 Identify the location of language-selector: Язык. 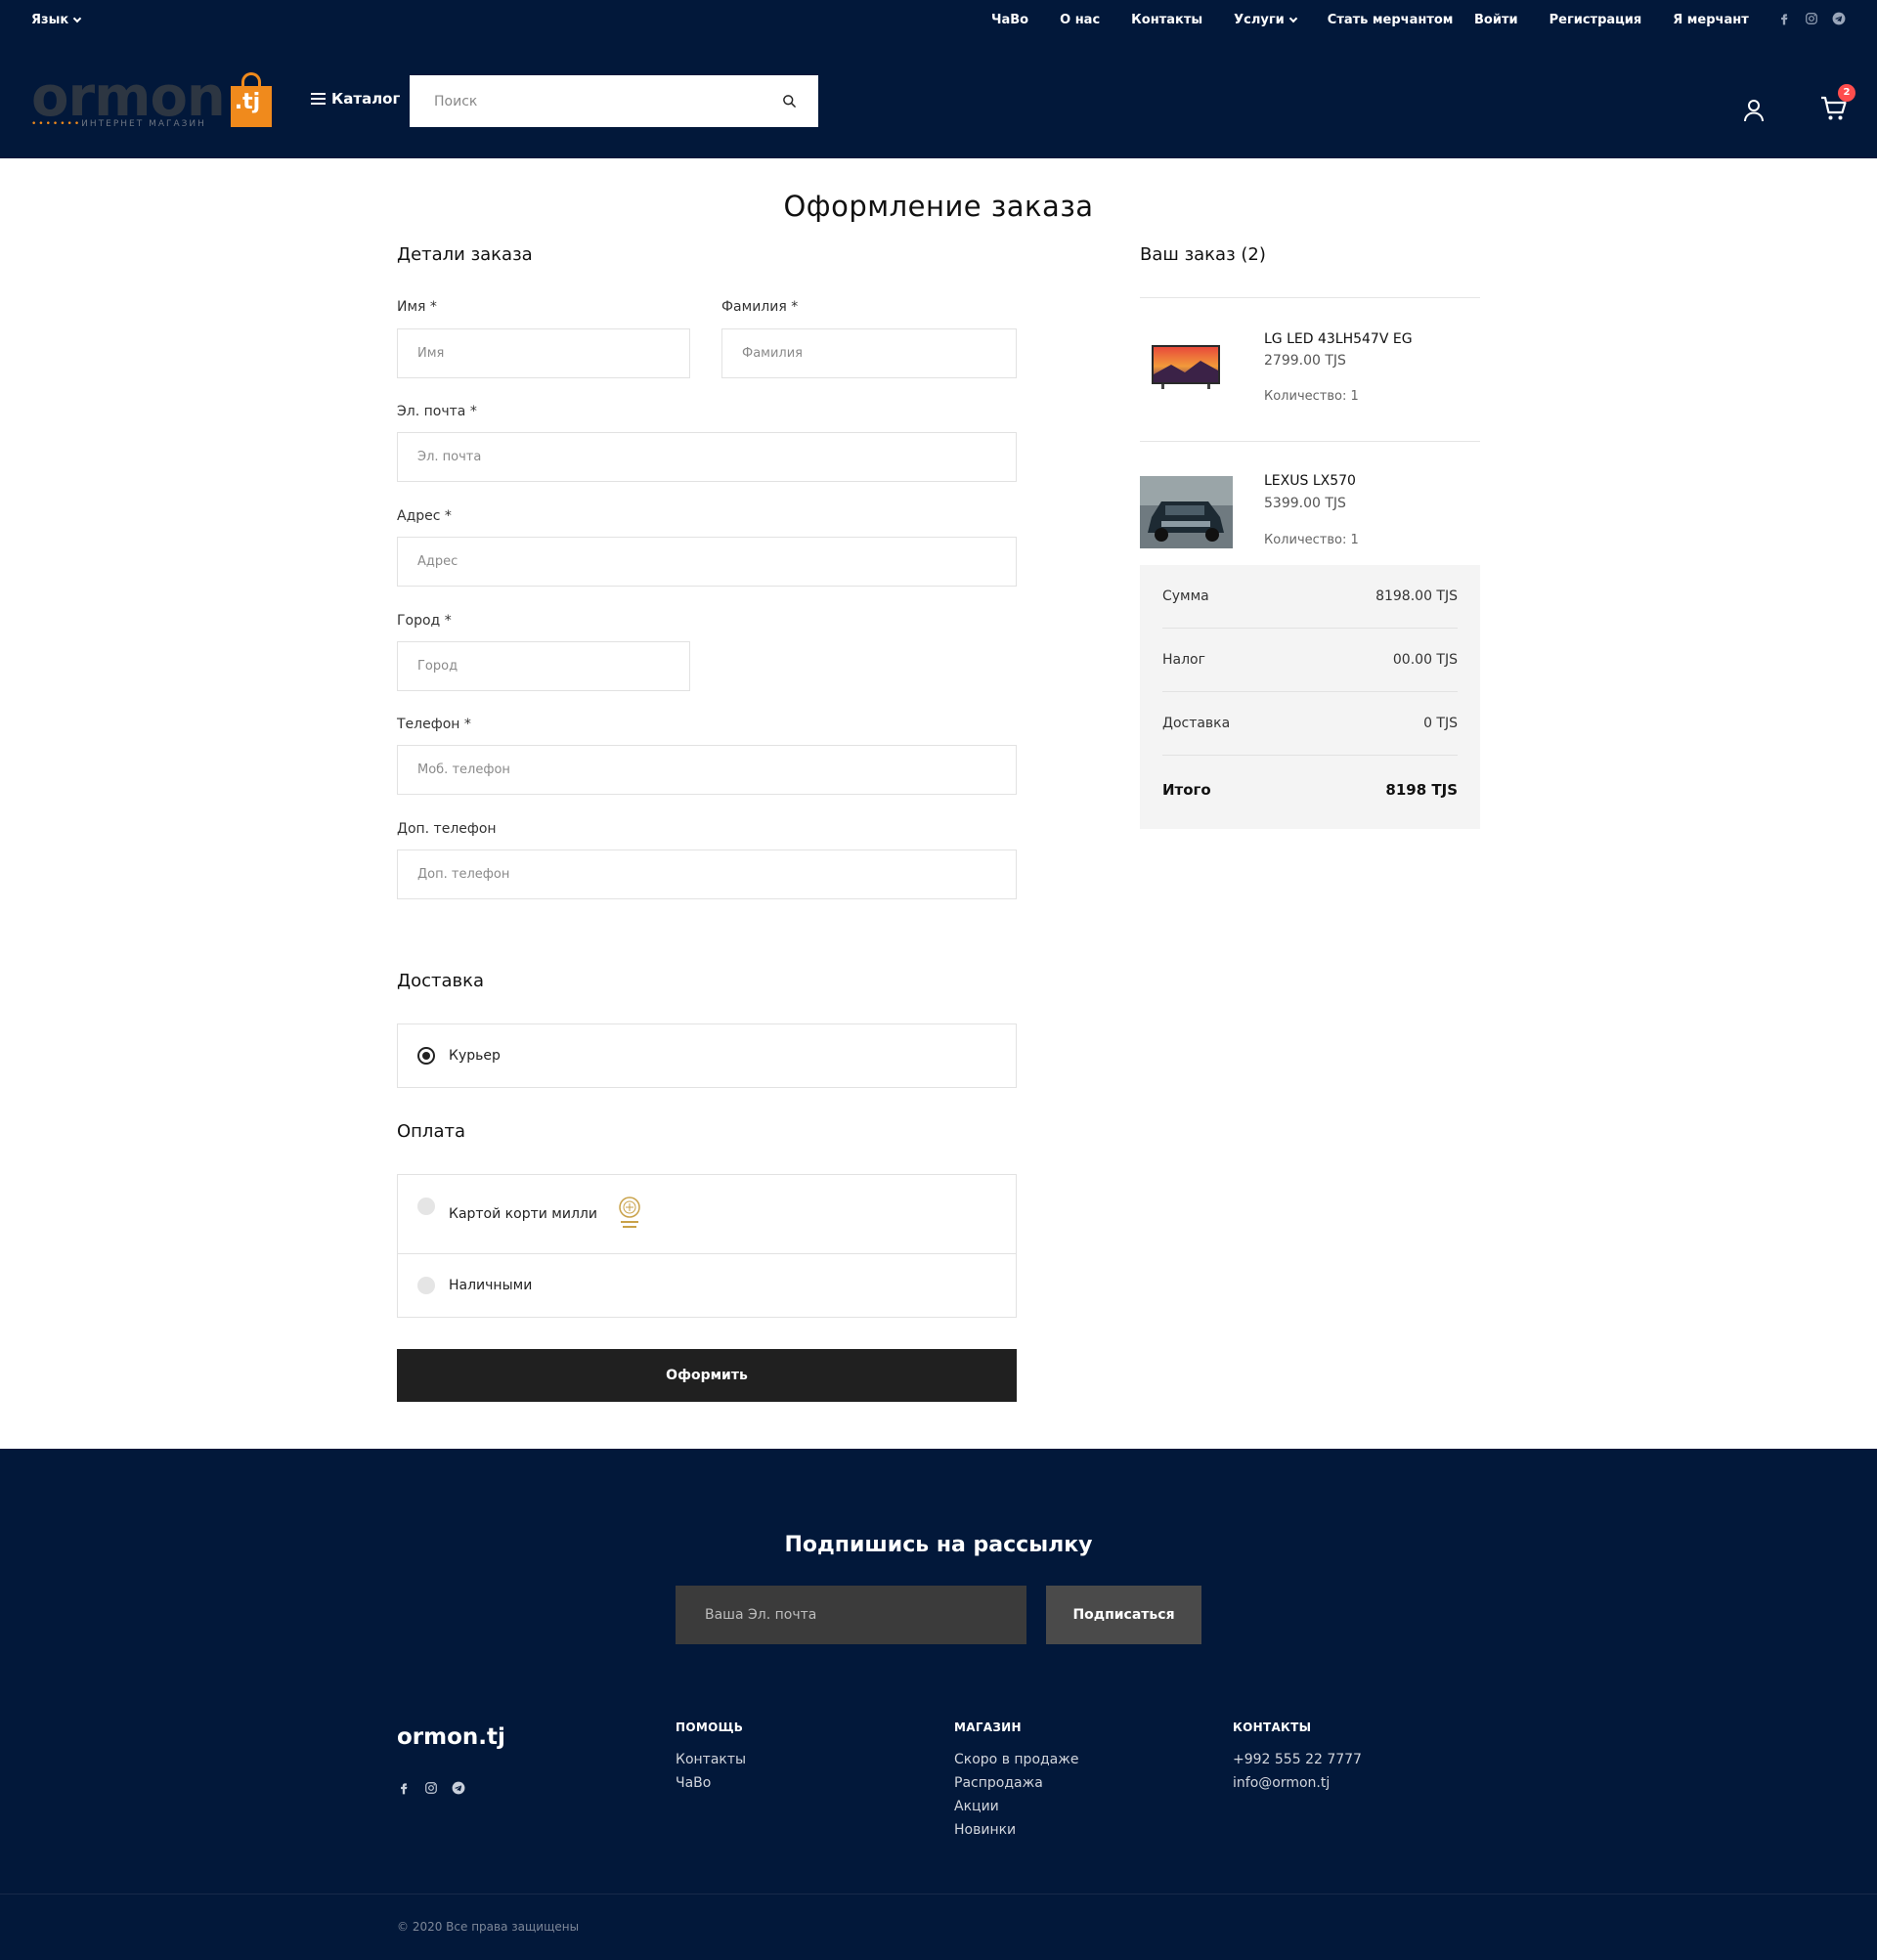
(56, 20).